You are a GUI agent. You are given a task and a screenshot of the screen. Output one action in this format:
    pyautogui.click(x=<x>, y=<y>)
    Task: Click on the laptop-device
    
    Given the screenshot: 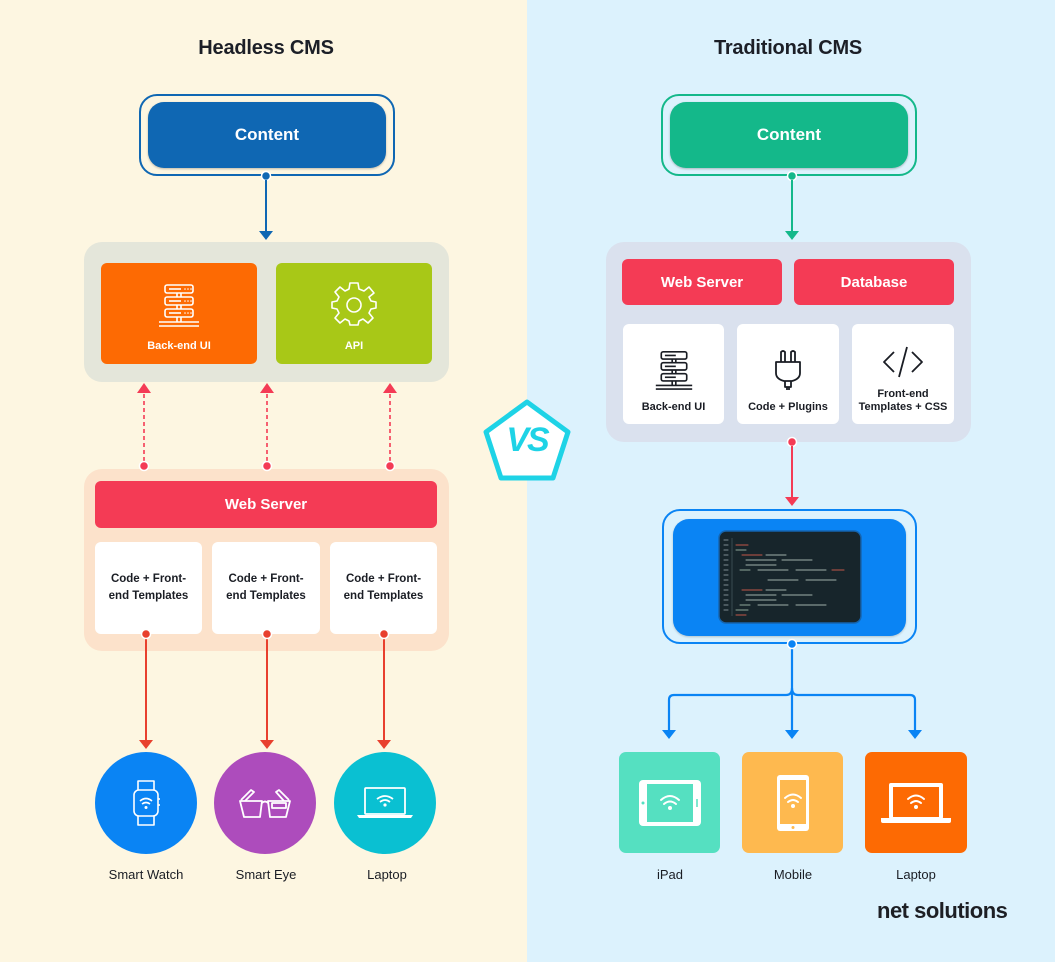 What is the action you would take?
    pyautogui.click(x=385, y=803)
    